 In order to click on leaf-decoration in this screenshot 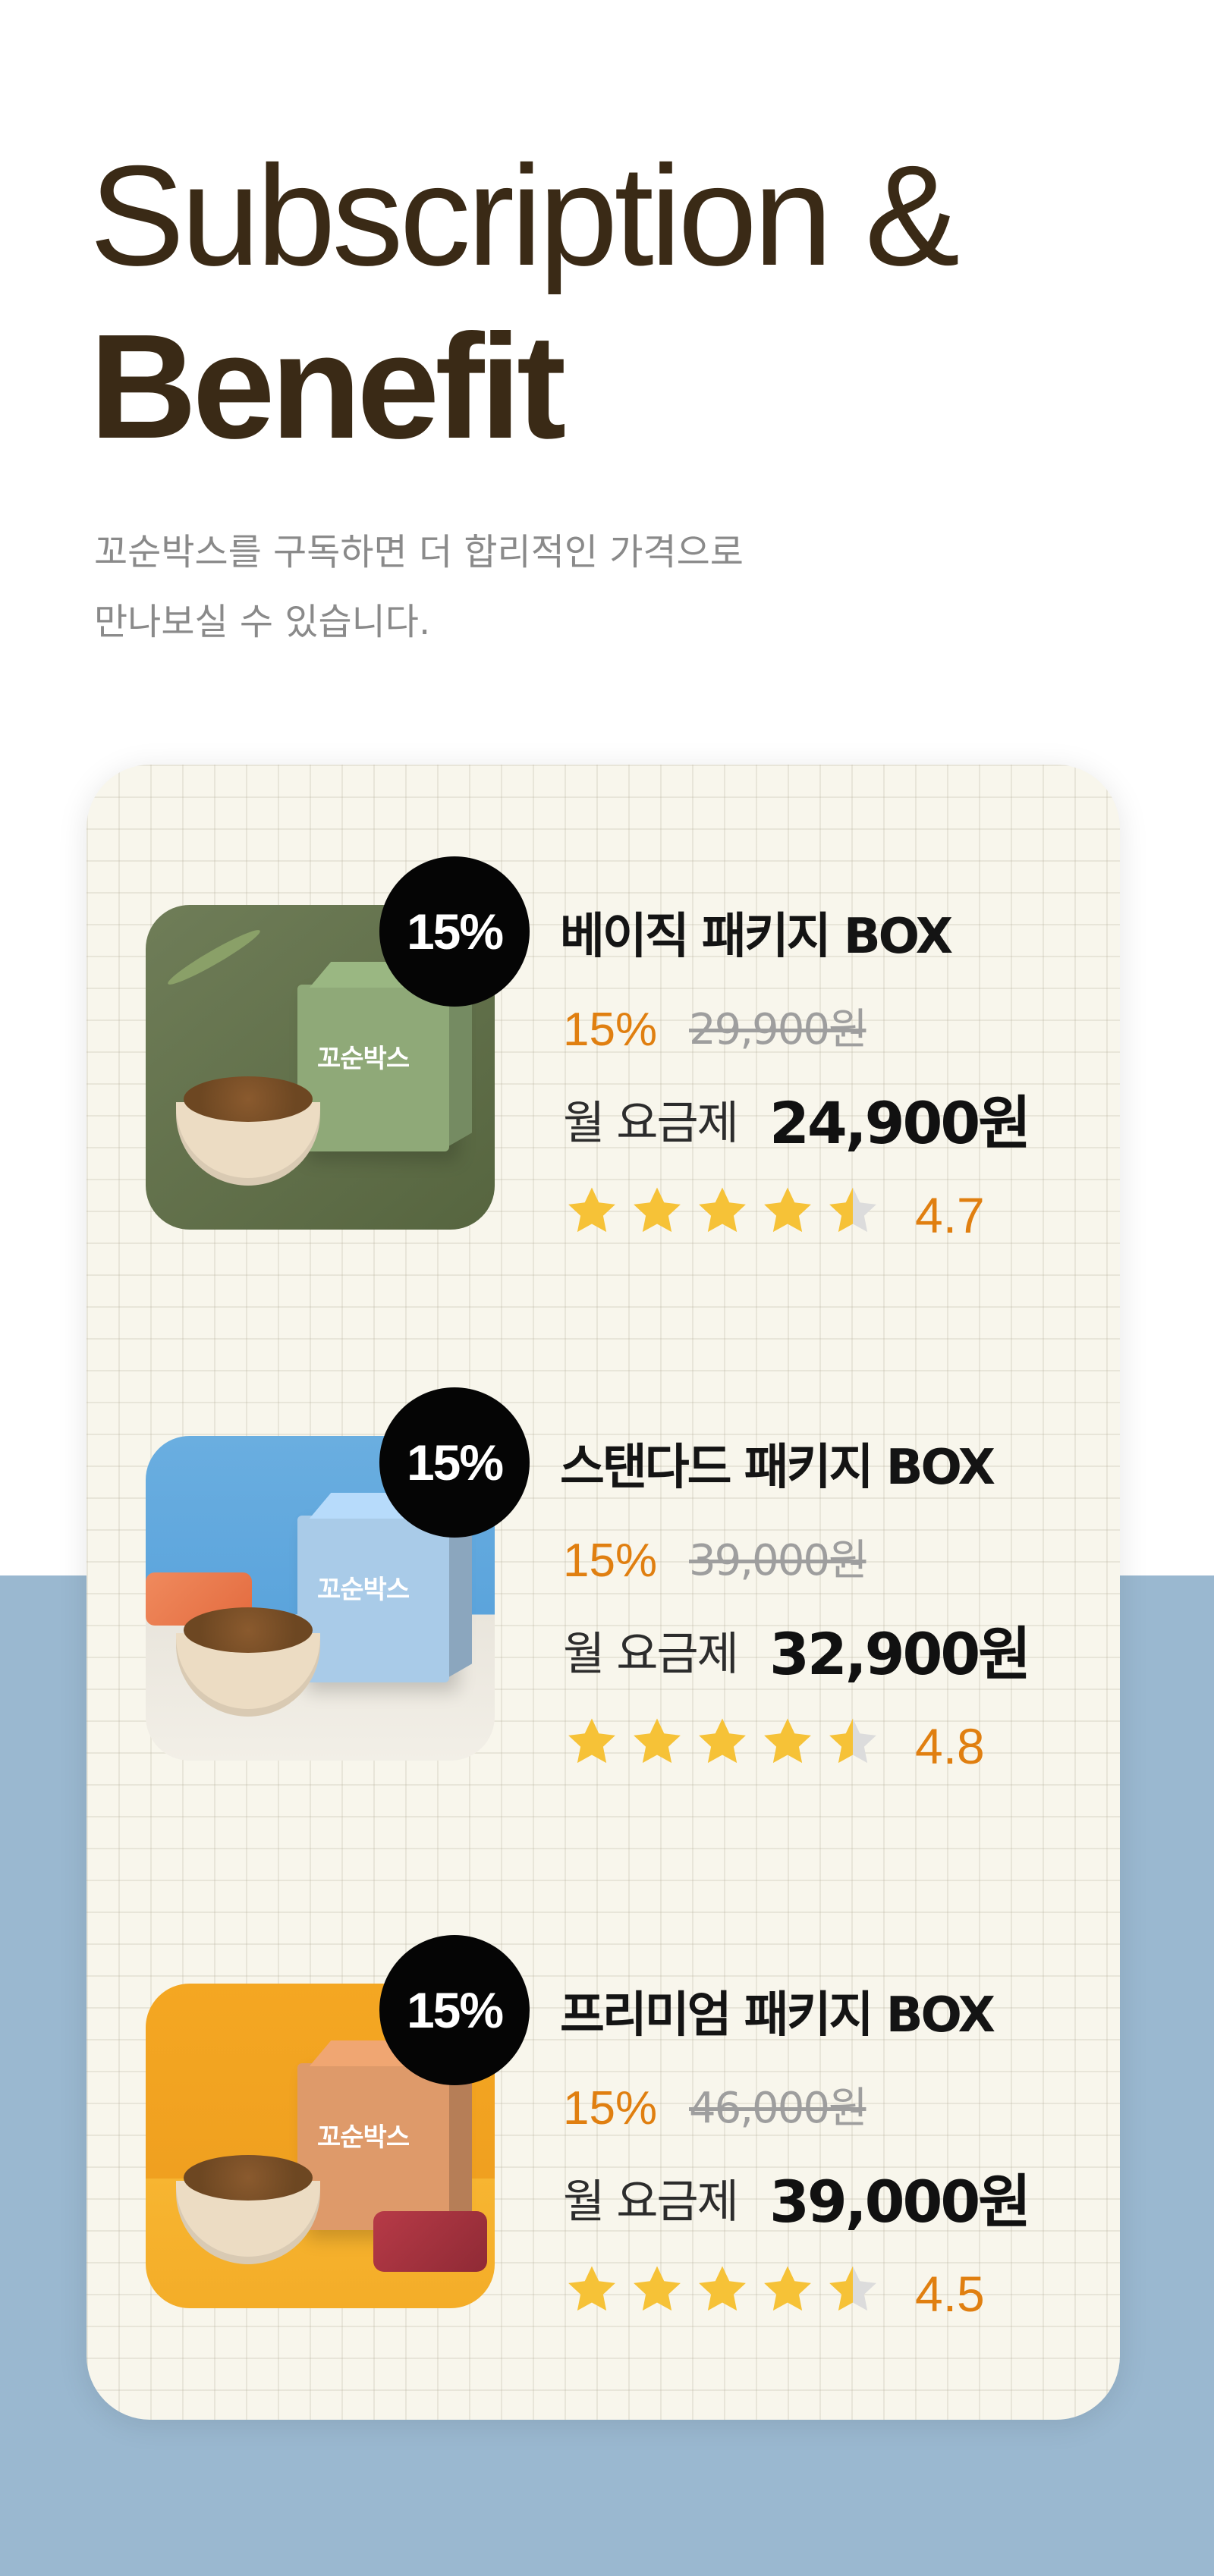, I will do `click(214, 957)`.